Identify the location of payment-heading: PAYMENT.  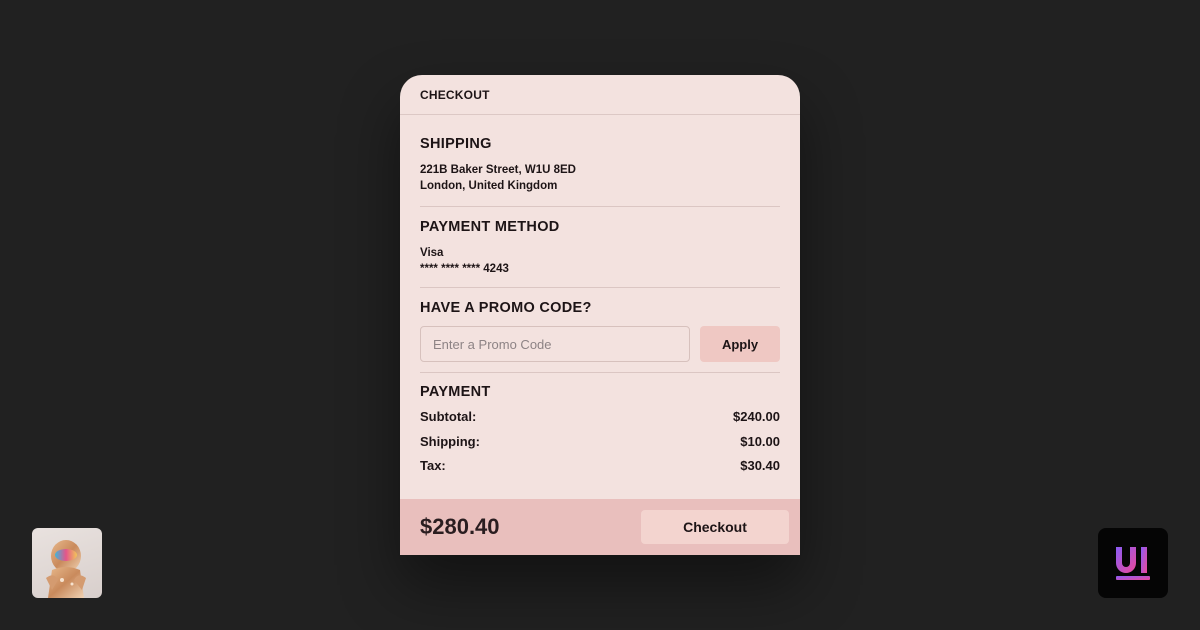
(455, 392).